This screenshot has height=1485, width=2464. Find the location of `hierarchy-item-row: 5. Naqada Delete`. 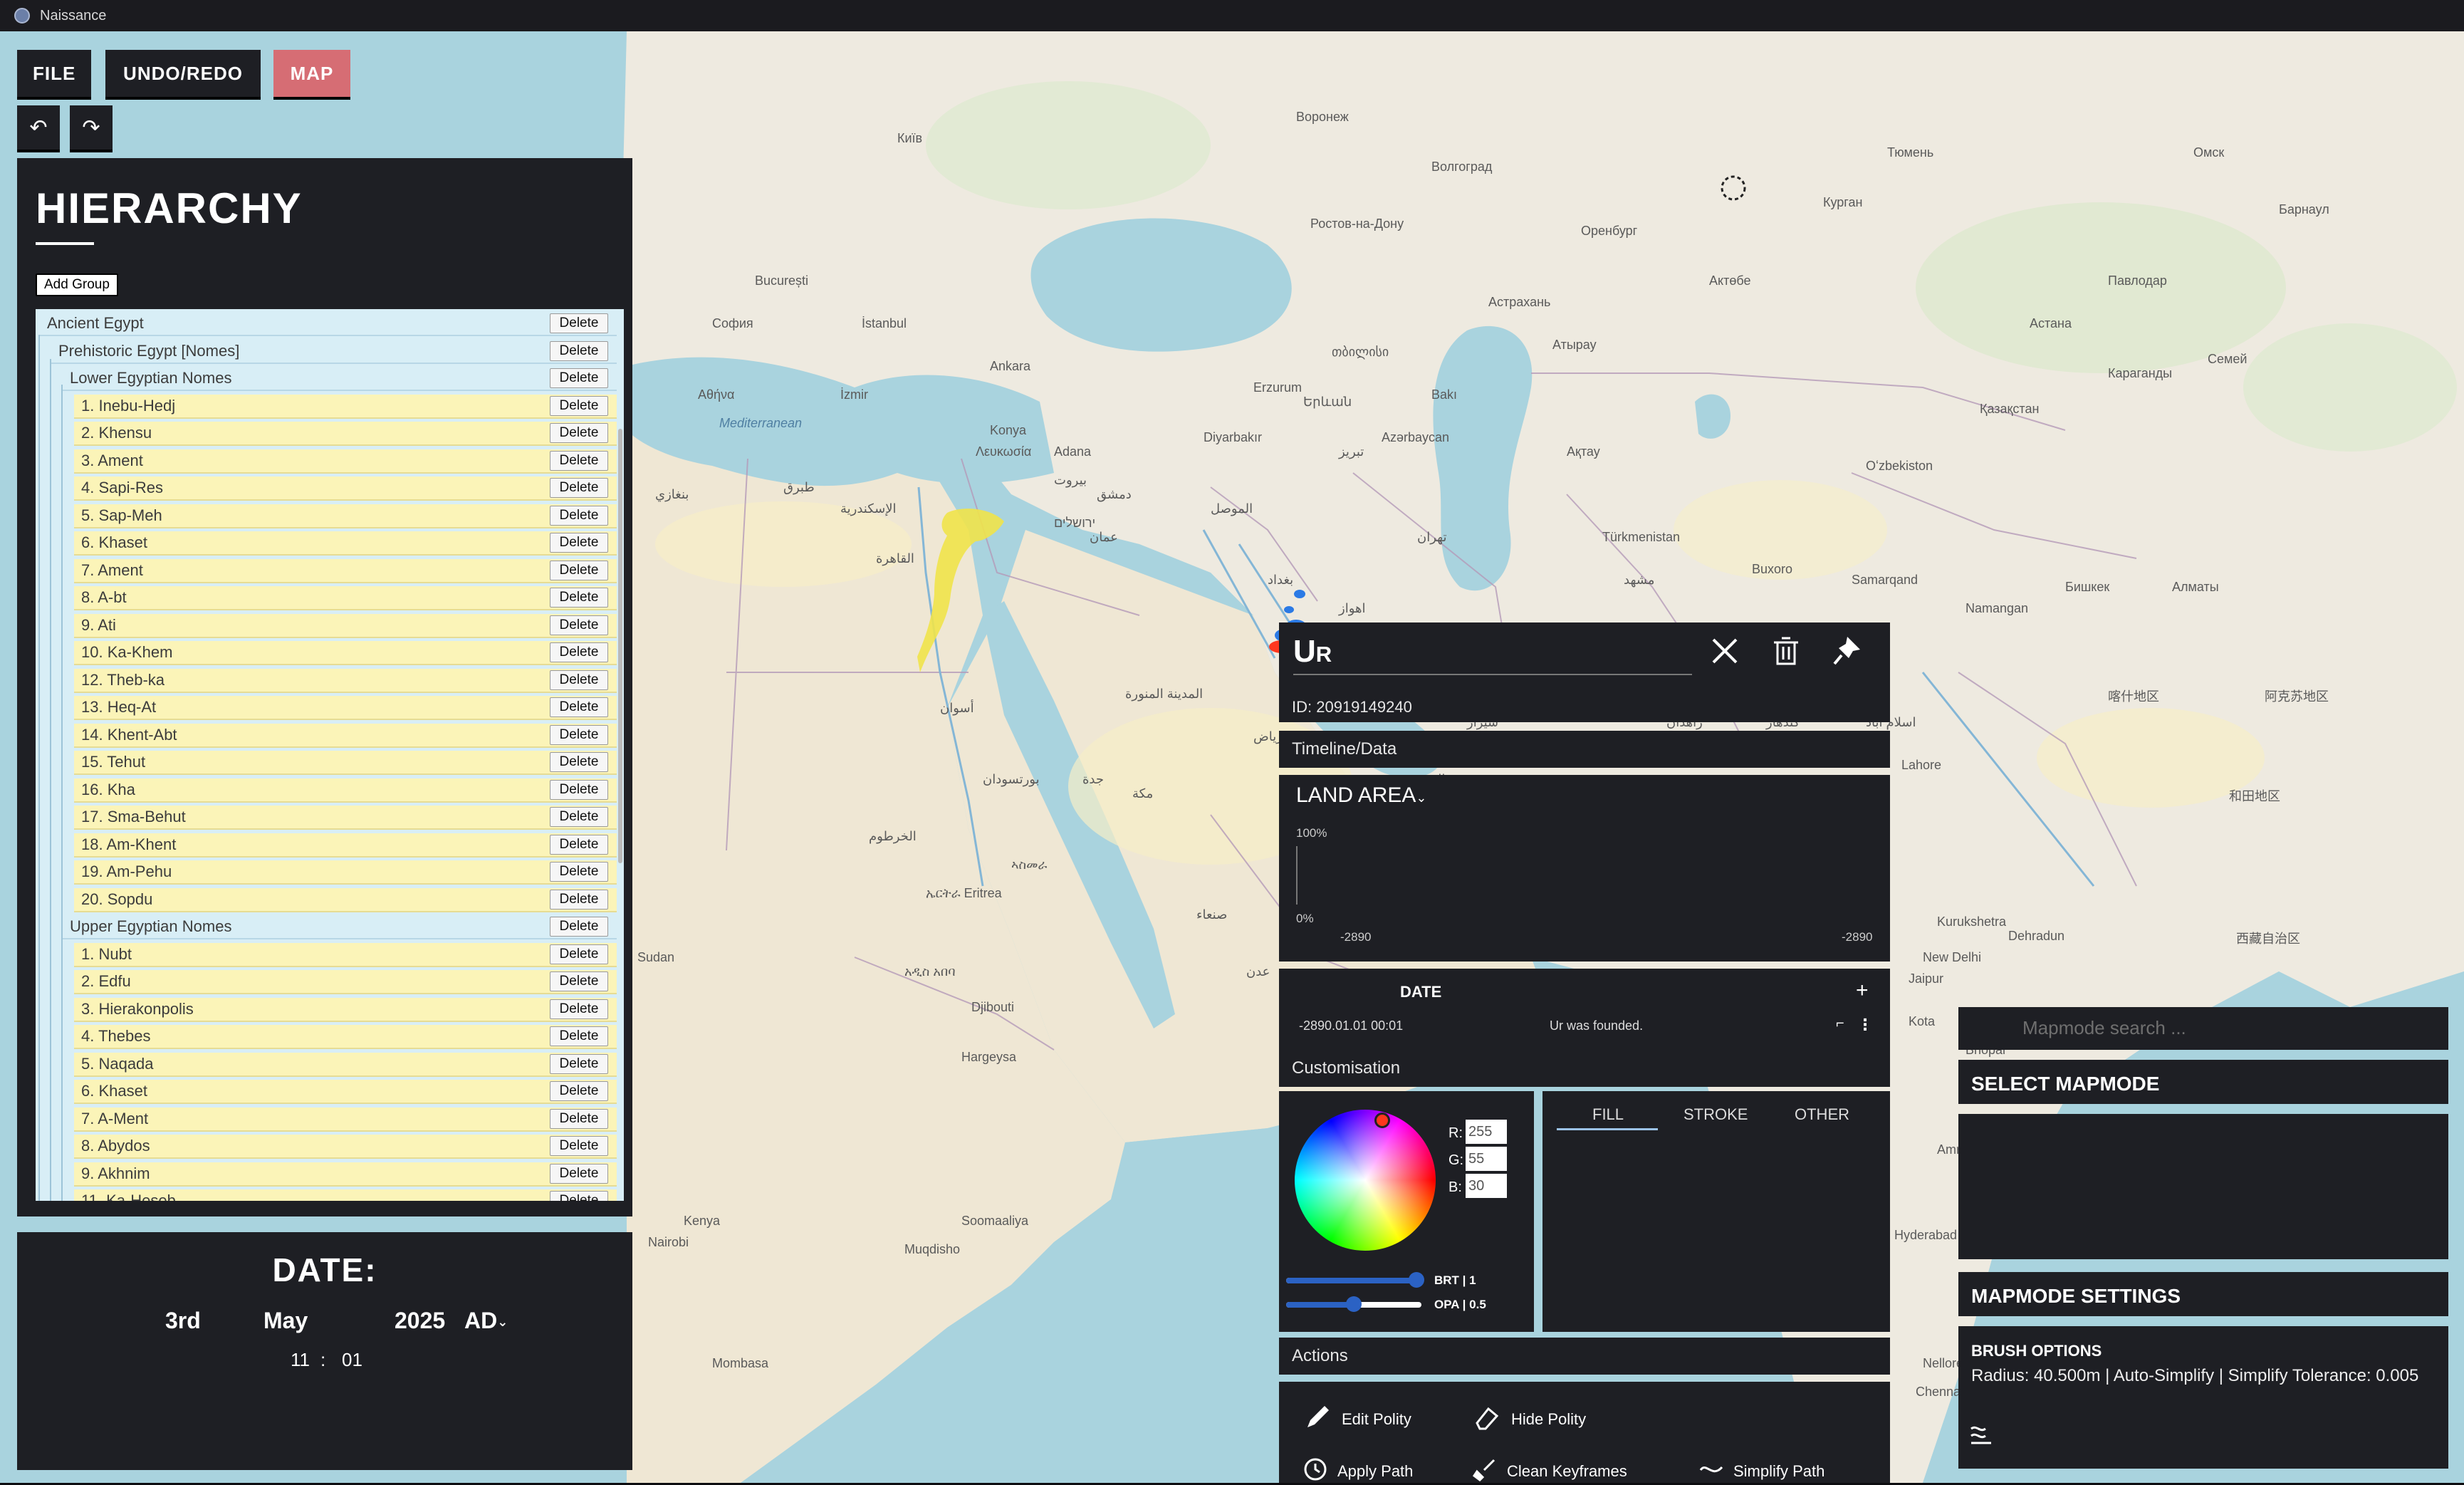

hierarchy-item-row: 5. Naqada Delete is located at coordinates (345, 1064).